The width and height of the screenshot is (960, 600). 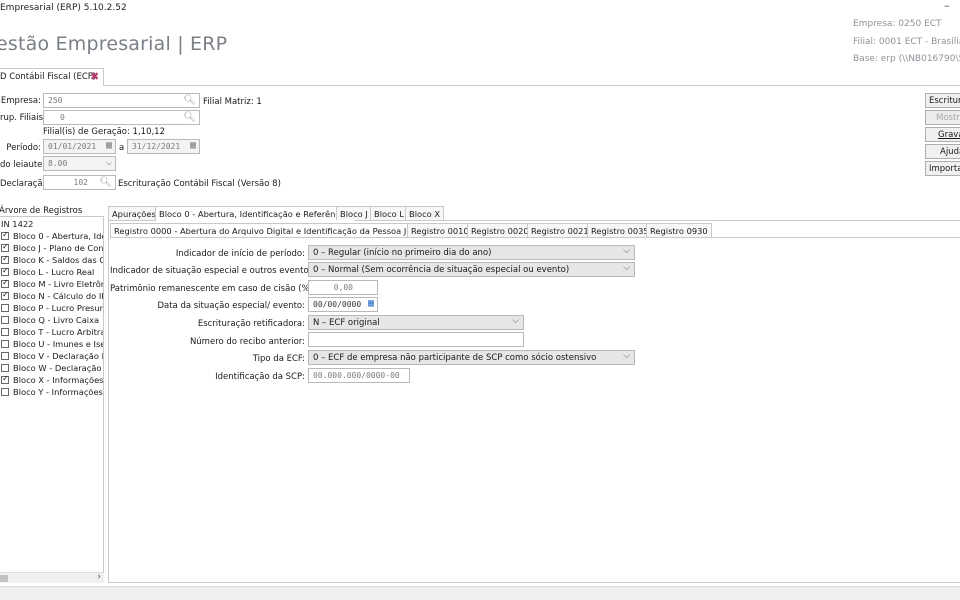 What do you see at coordinates (56, 320) in the screenshot?
I see `tree-item-label: Bloco Q - Livro Caixa` at bounding box center [56, 320].